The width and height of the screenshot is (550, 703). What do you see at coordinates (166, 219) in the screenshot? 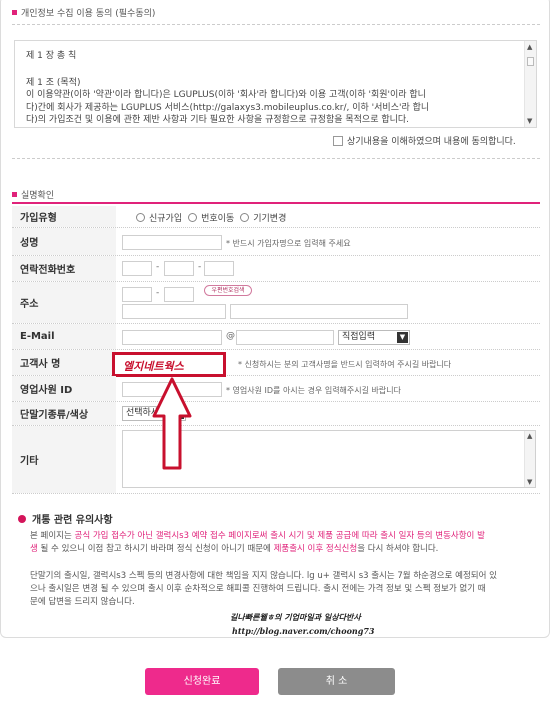
I see `radio-new-label: 신규가입` at bounding box center [166, 219].